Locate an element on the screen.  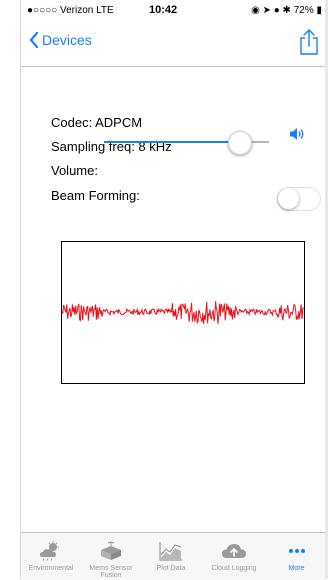
status-bar: ●○○○○ Verizon LTE 10:42 ◉ ➤ ● ✱ 72% ▮ is located at coordinates (173, 11).